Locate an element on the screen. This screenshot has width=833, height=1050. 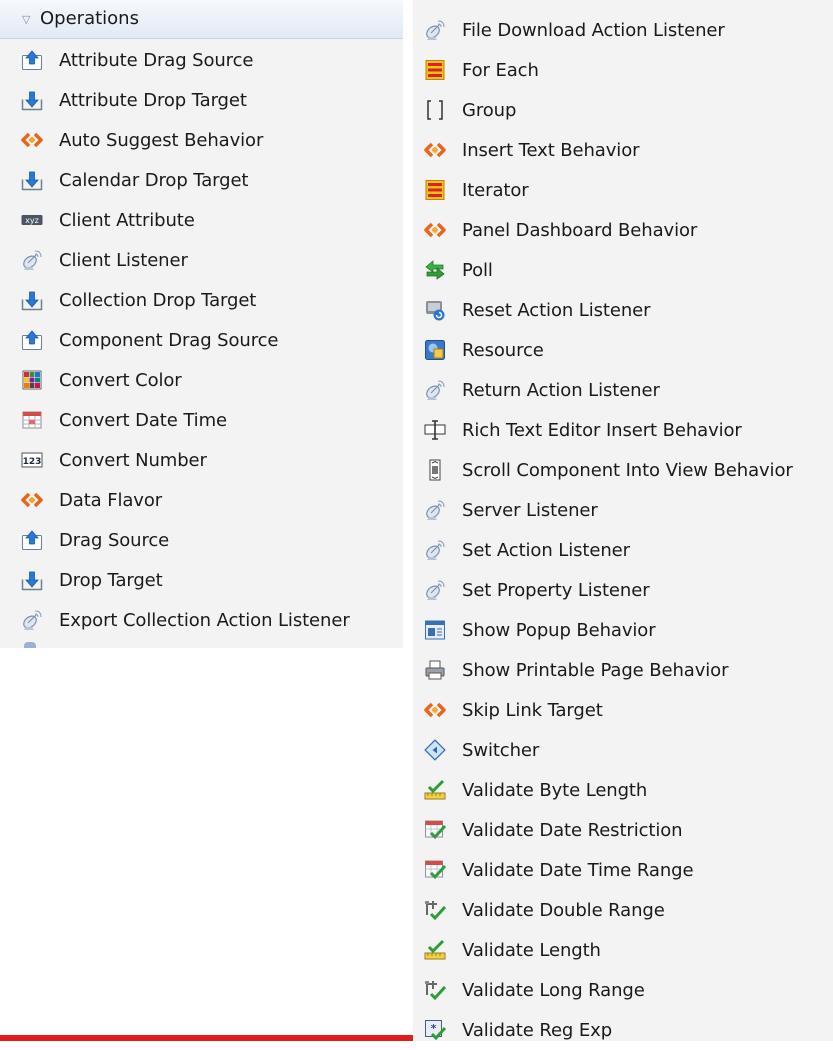
palette-item-component-drag-source: Component Drag Source is located at coordinates (149, 340).